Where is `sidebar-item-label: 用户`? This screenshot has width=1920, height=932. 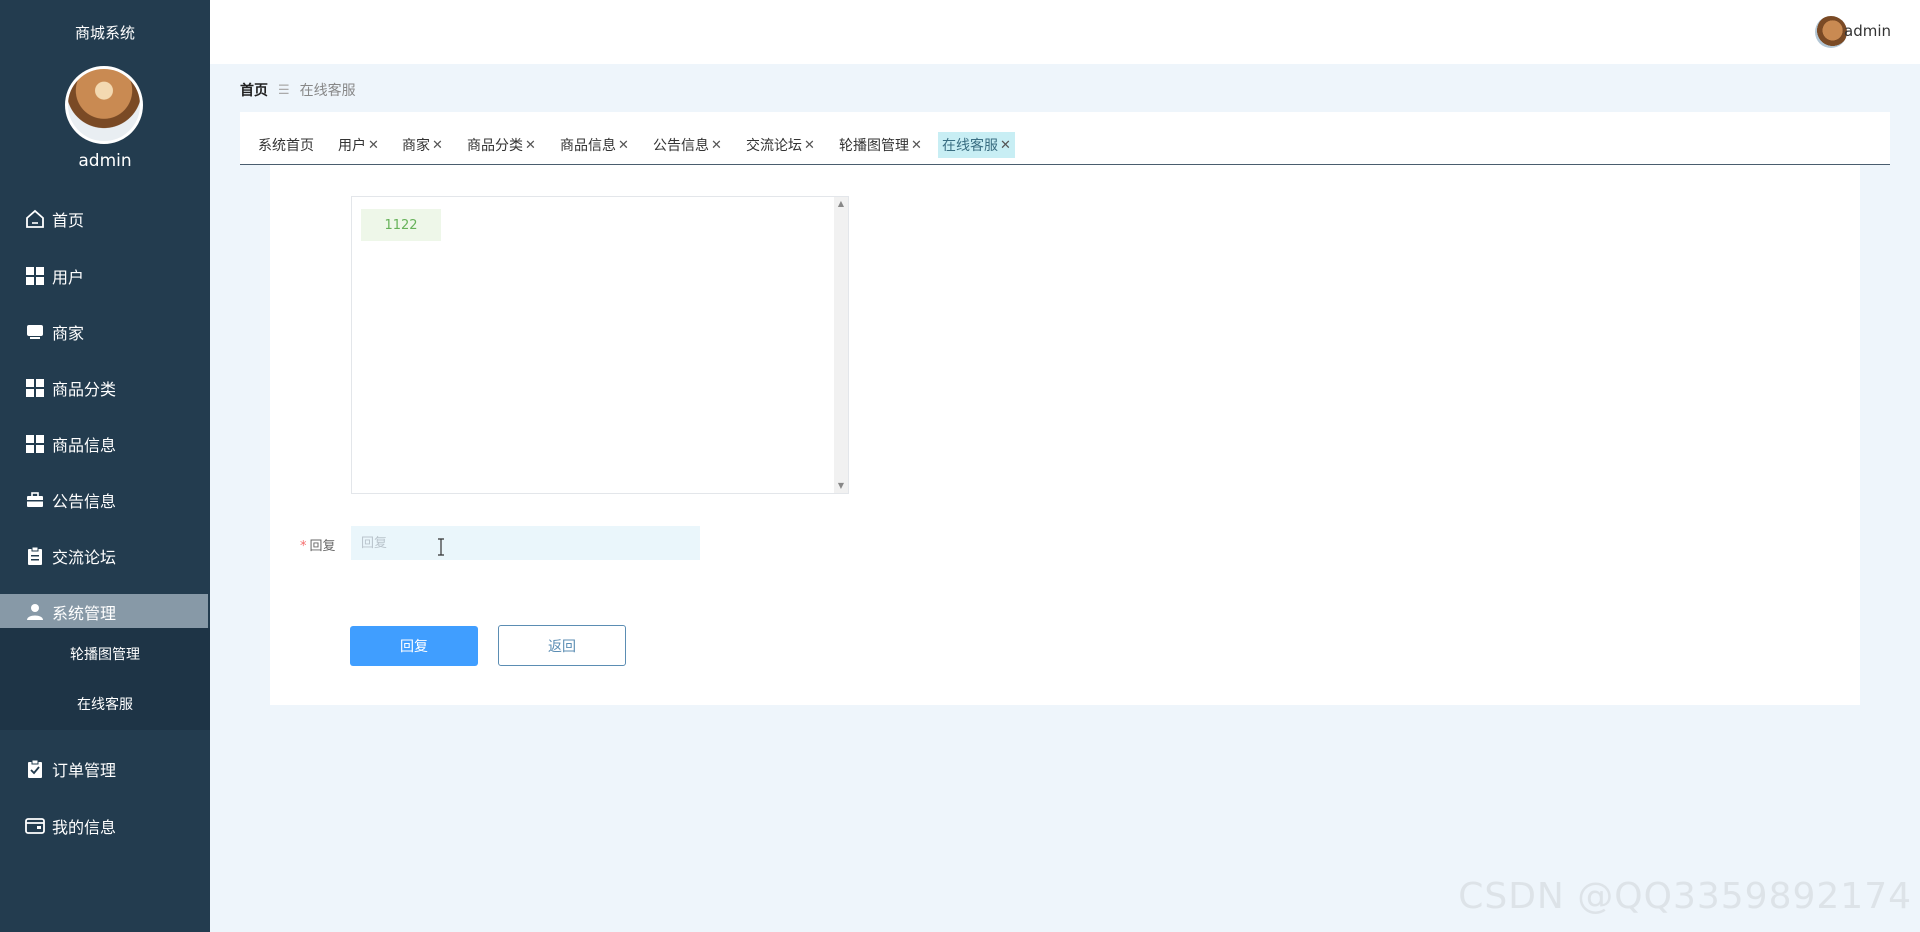 sidebar-item-label: 用户 is located at coordinates (68, 277).